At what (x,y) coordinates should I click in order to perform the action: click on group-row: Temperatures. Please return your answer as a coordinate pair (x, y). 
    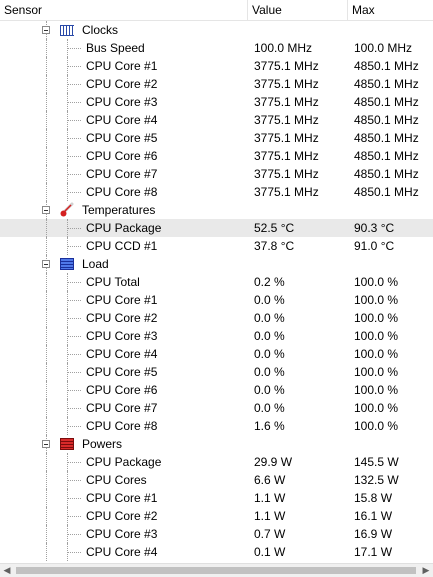
    Looking at the image, I should click on (216, 210).